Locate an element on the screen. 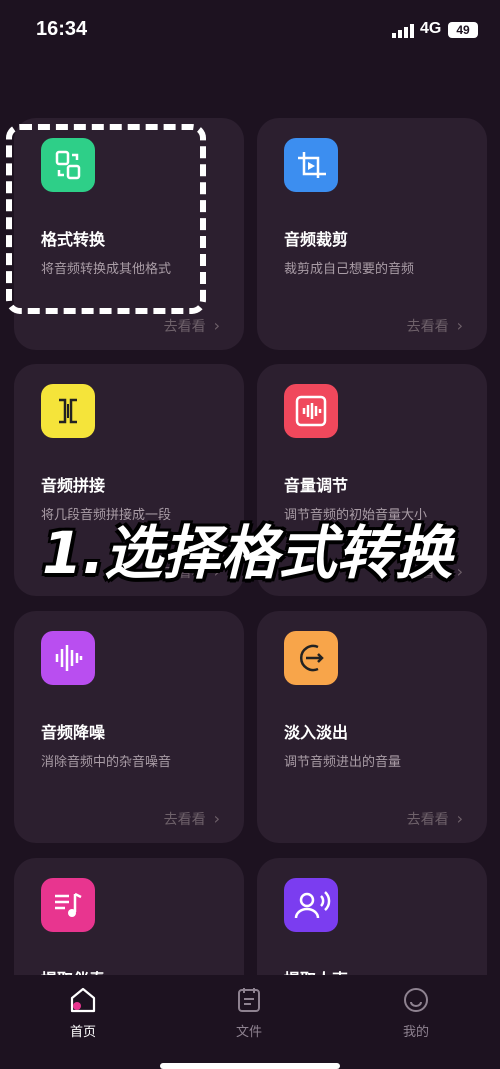 The height and width of the screenshot is (1069, 500). volume-waveform-icon is located at coordinates (311, 411).